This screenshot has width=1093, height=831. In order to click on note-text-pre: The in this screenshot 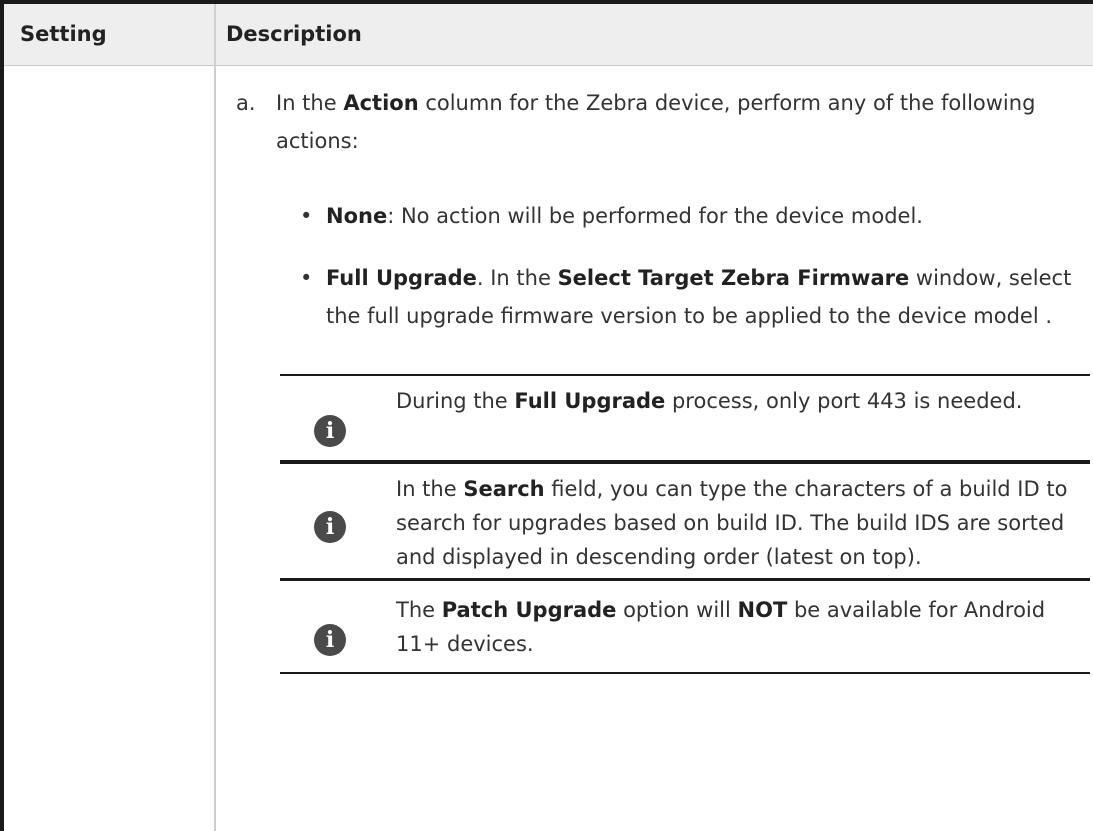, I will do `click(419, 610)`.